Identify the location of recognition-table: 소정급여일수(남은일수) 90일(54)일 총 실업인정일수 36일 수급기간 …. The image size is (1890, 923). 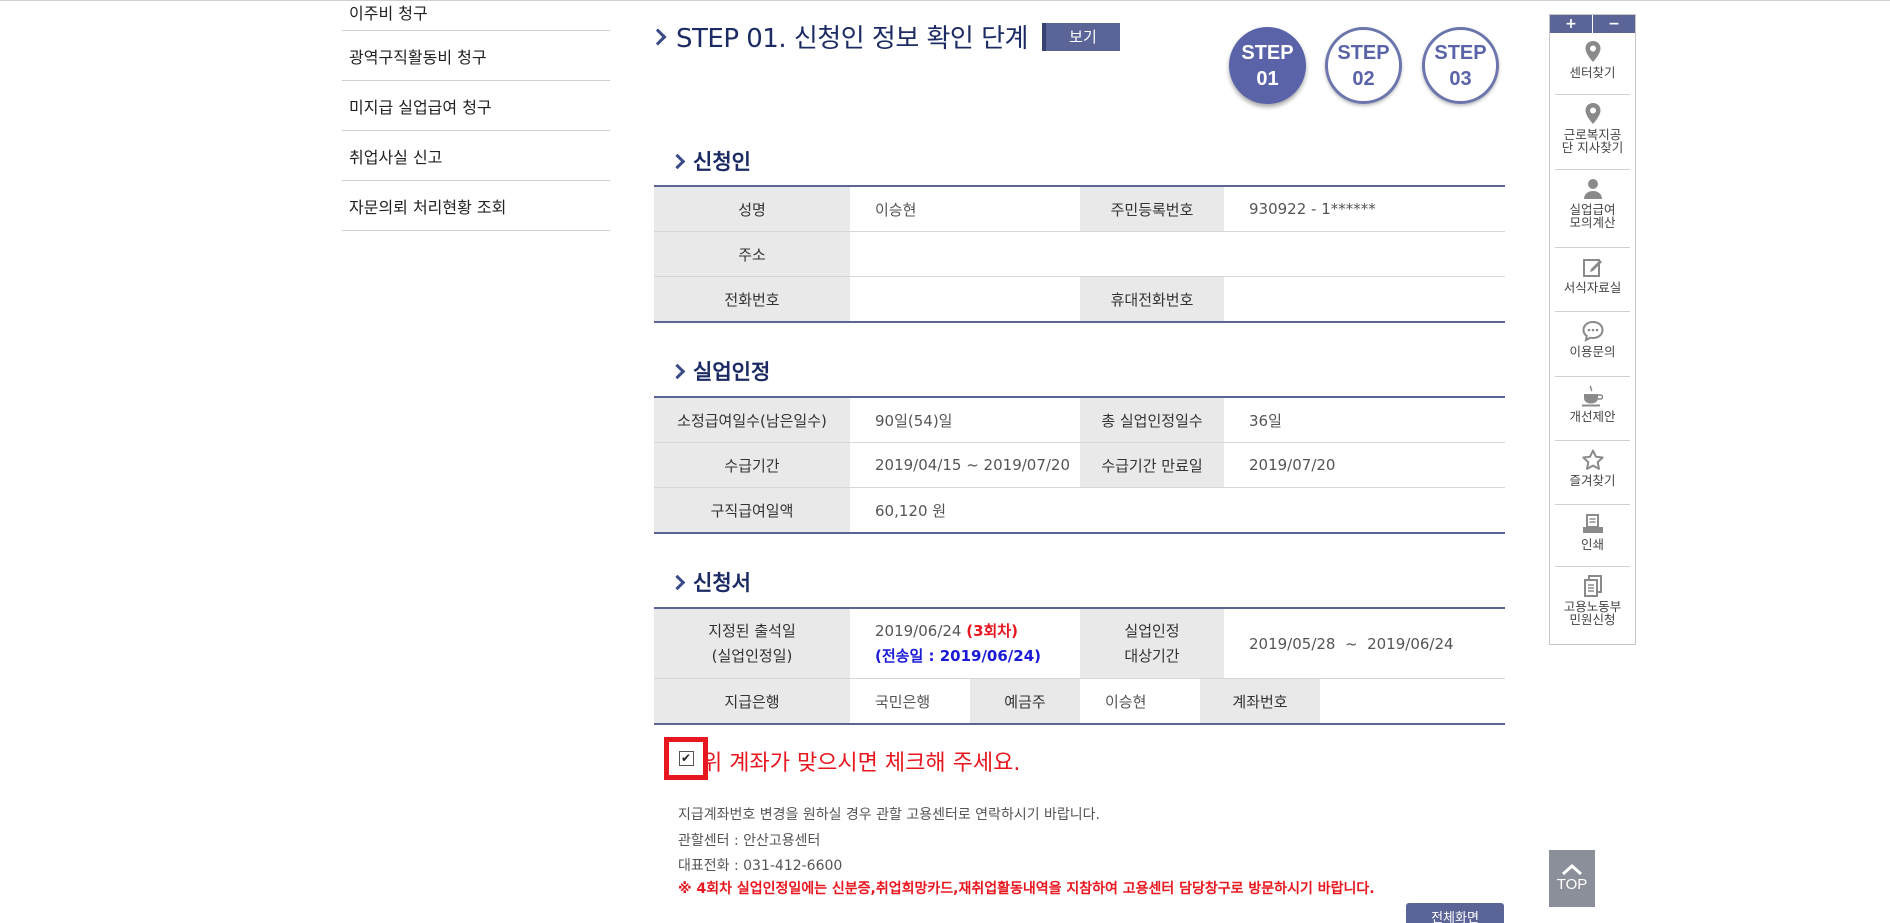
(1079, 465).